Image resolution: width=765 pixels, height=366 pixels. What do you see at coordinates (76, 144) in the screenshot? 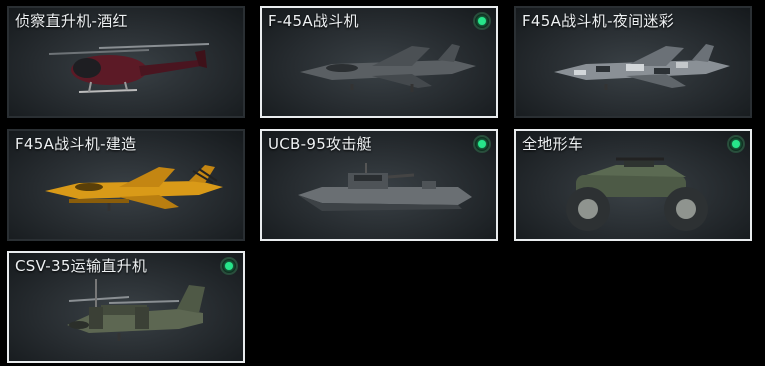
I see `vehicle-name: F45A战斗机-建造` at bounding box center [76, 144].